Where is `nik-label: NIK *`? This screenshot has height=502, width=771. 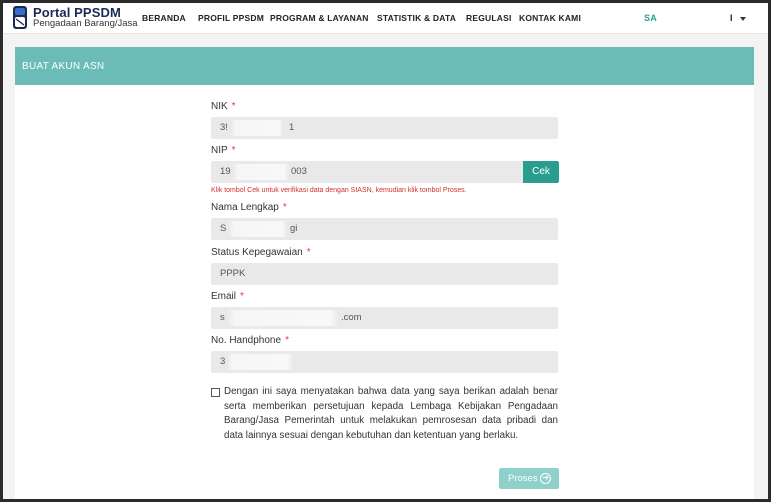 nik-label: NIK * is located at coordinates (223, 106).